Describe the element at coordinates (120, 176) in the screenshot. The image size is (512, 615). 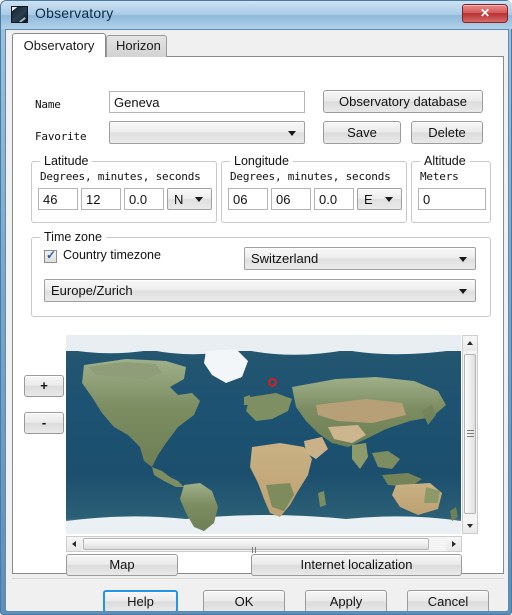
I see `latitude-hint: Degrees, minutes, seconds` at that location.